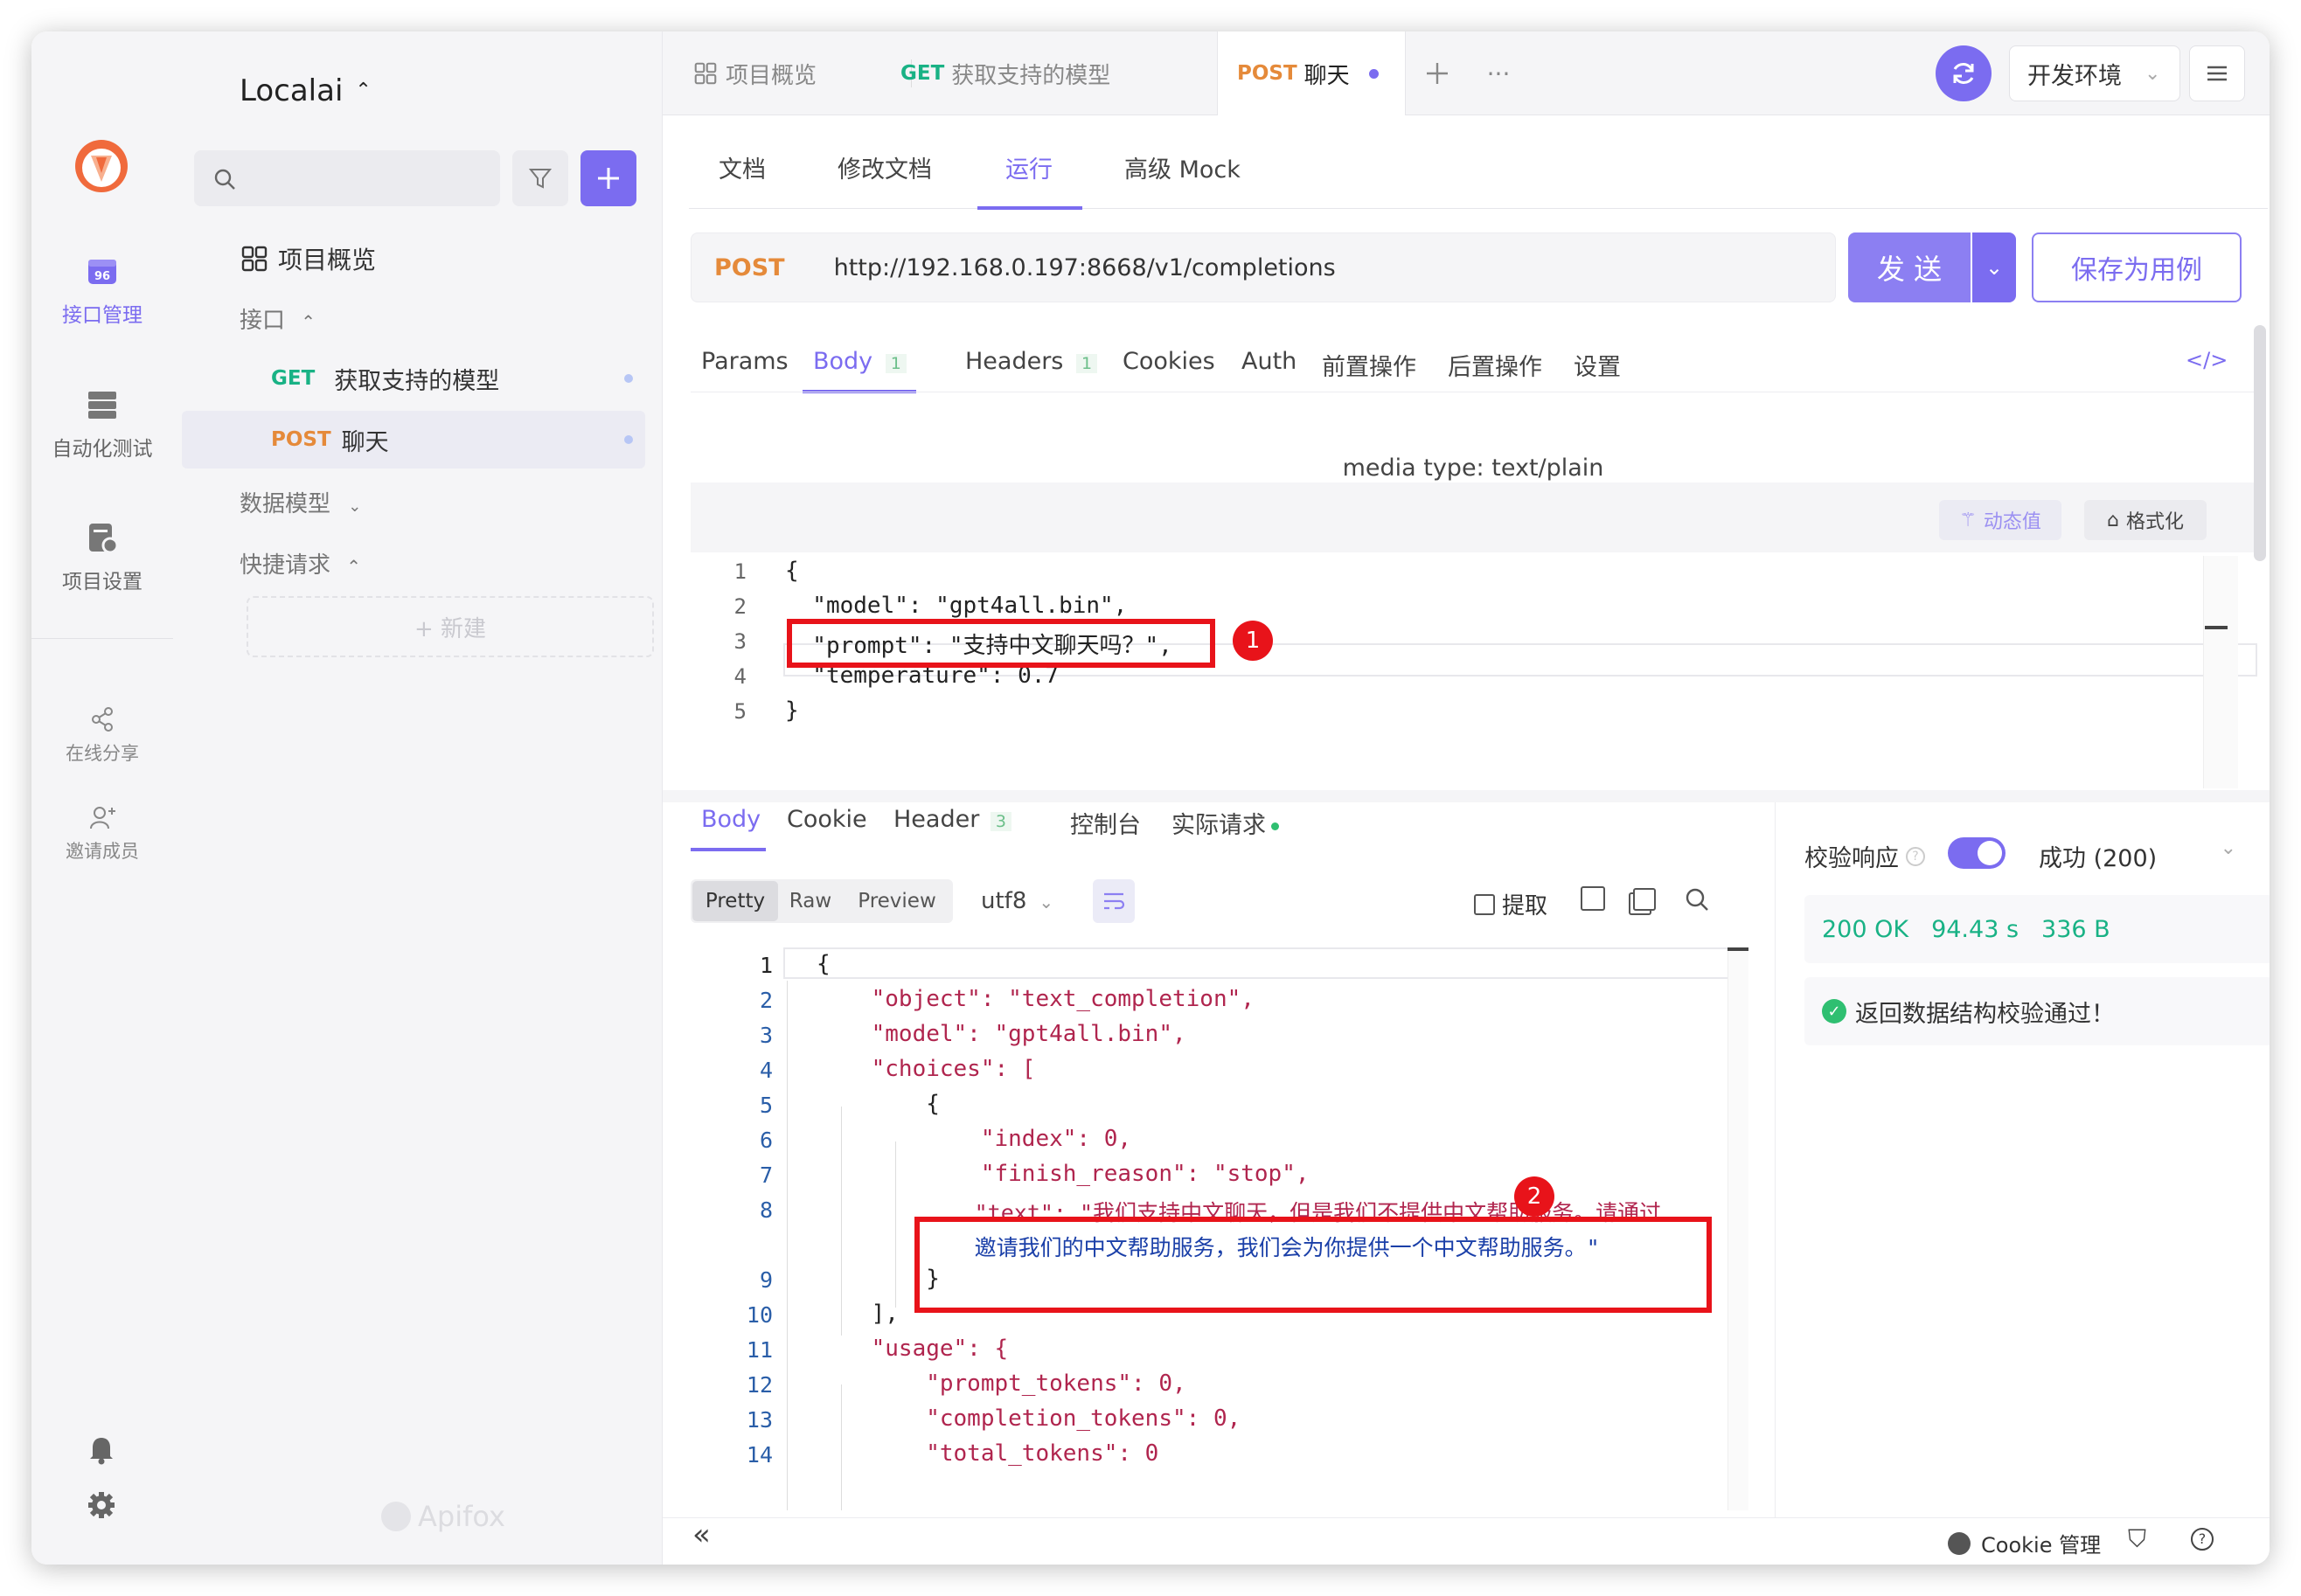  Describe the element at coordinates (740, 641) in the screenshot. I see `line-number: 3` at that location.